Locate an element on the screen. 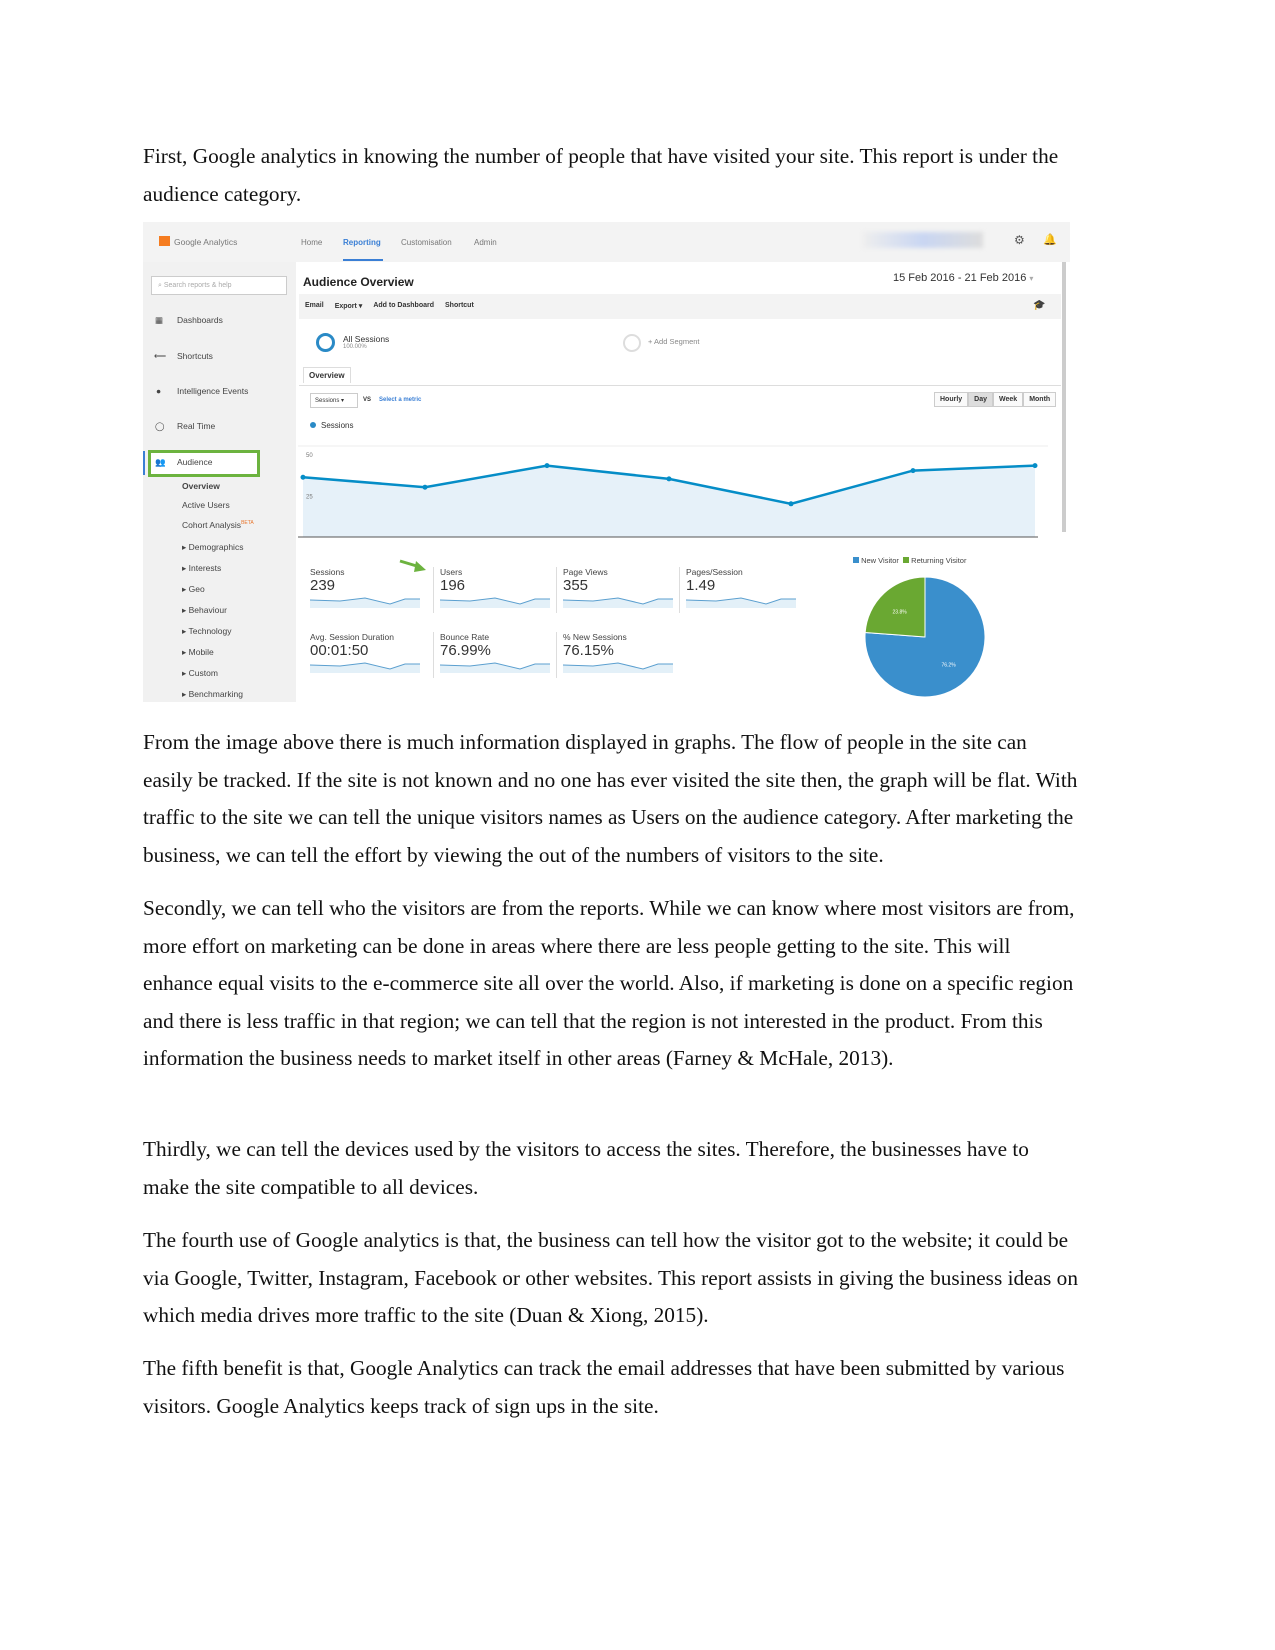  sidebar-item-intelligence-events: Intelligence Events is located at coordinates (212, 391).